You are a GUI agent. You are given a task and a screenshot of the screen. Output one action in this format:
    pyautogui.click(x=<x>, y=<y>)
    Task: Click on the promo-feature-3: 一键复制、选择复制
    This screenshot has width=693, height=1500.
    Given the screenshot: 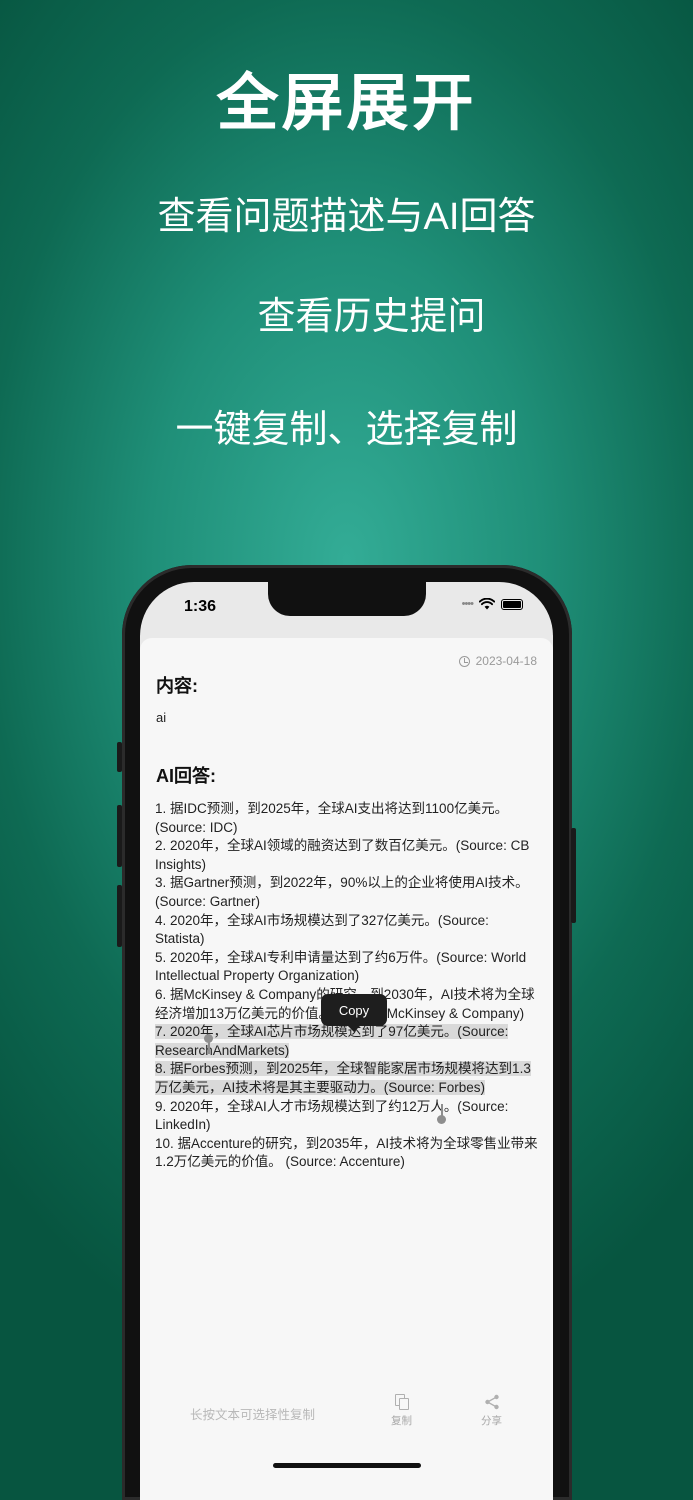 What is the action you would take?
    pyautogui.click(x=346, y=430)
    